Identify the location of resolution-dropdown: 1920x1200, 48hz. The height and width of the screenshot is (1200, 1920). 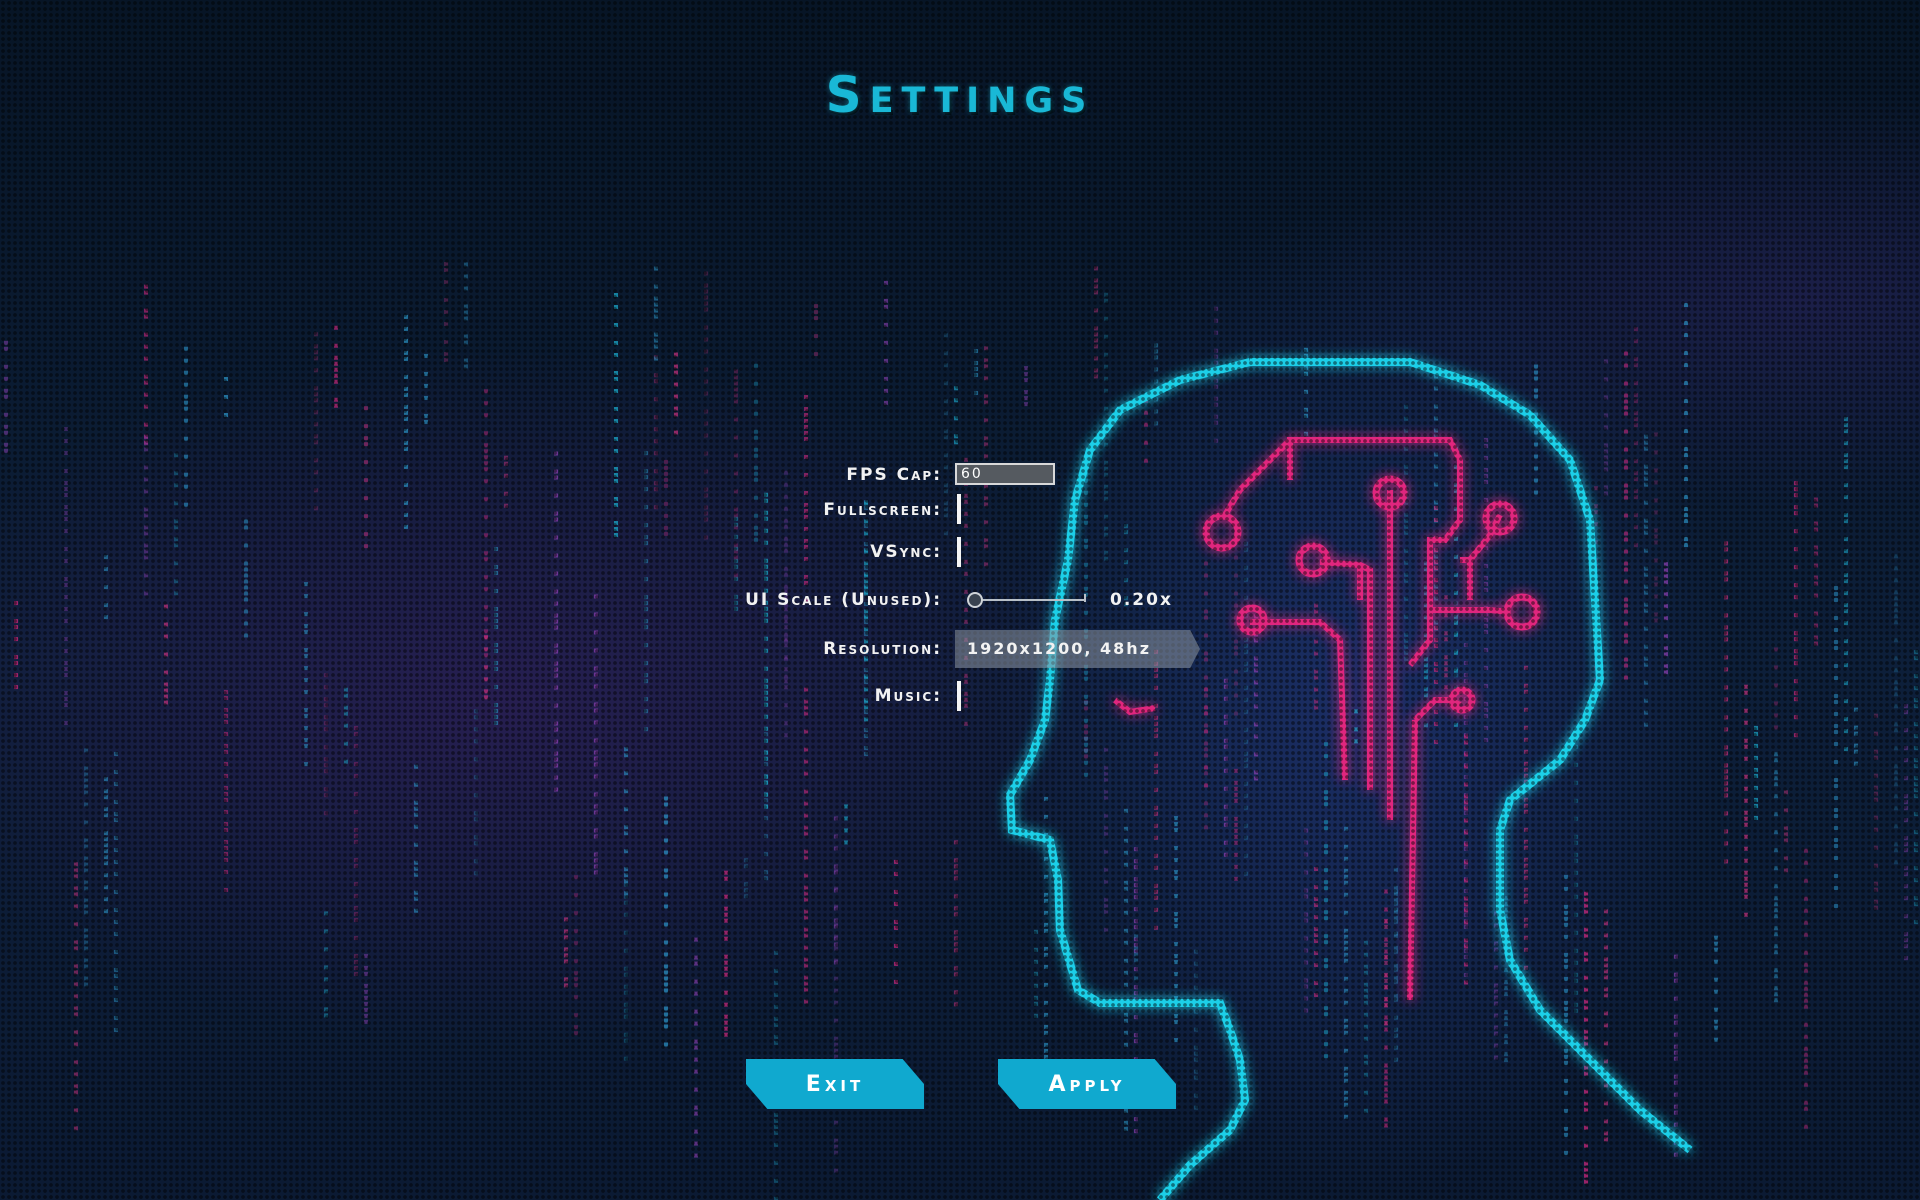
(1077, 649).